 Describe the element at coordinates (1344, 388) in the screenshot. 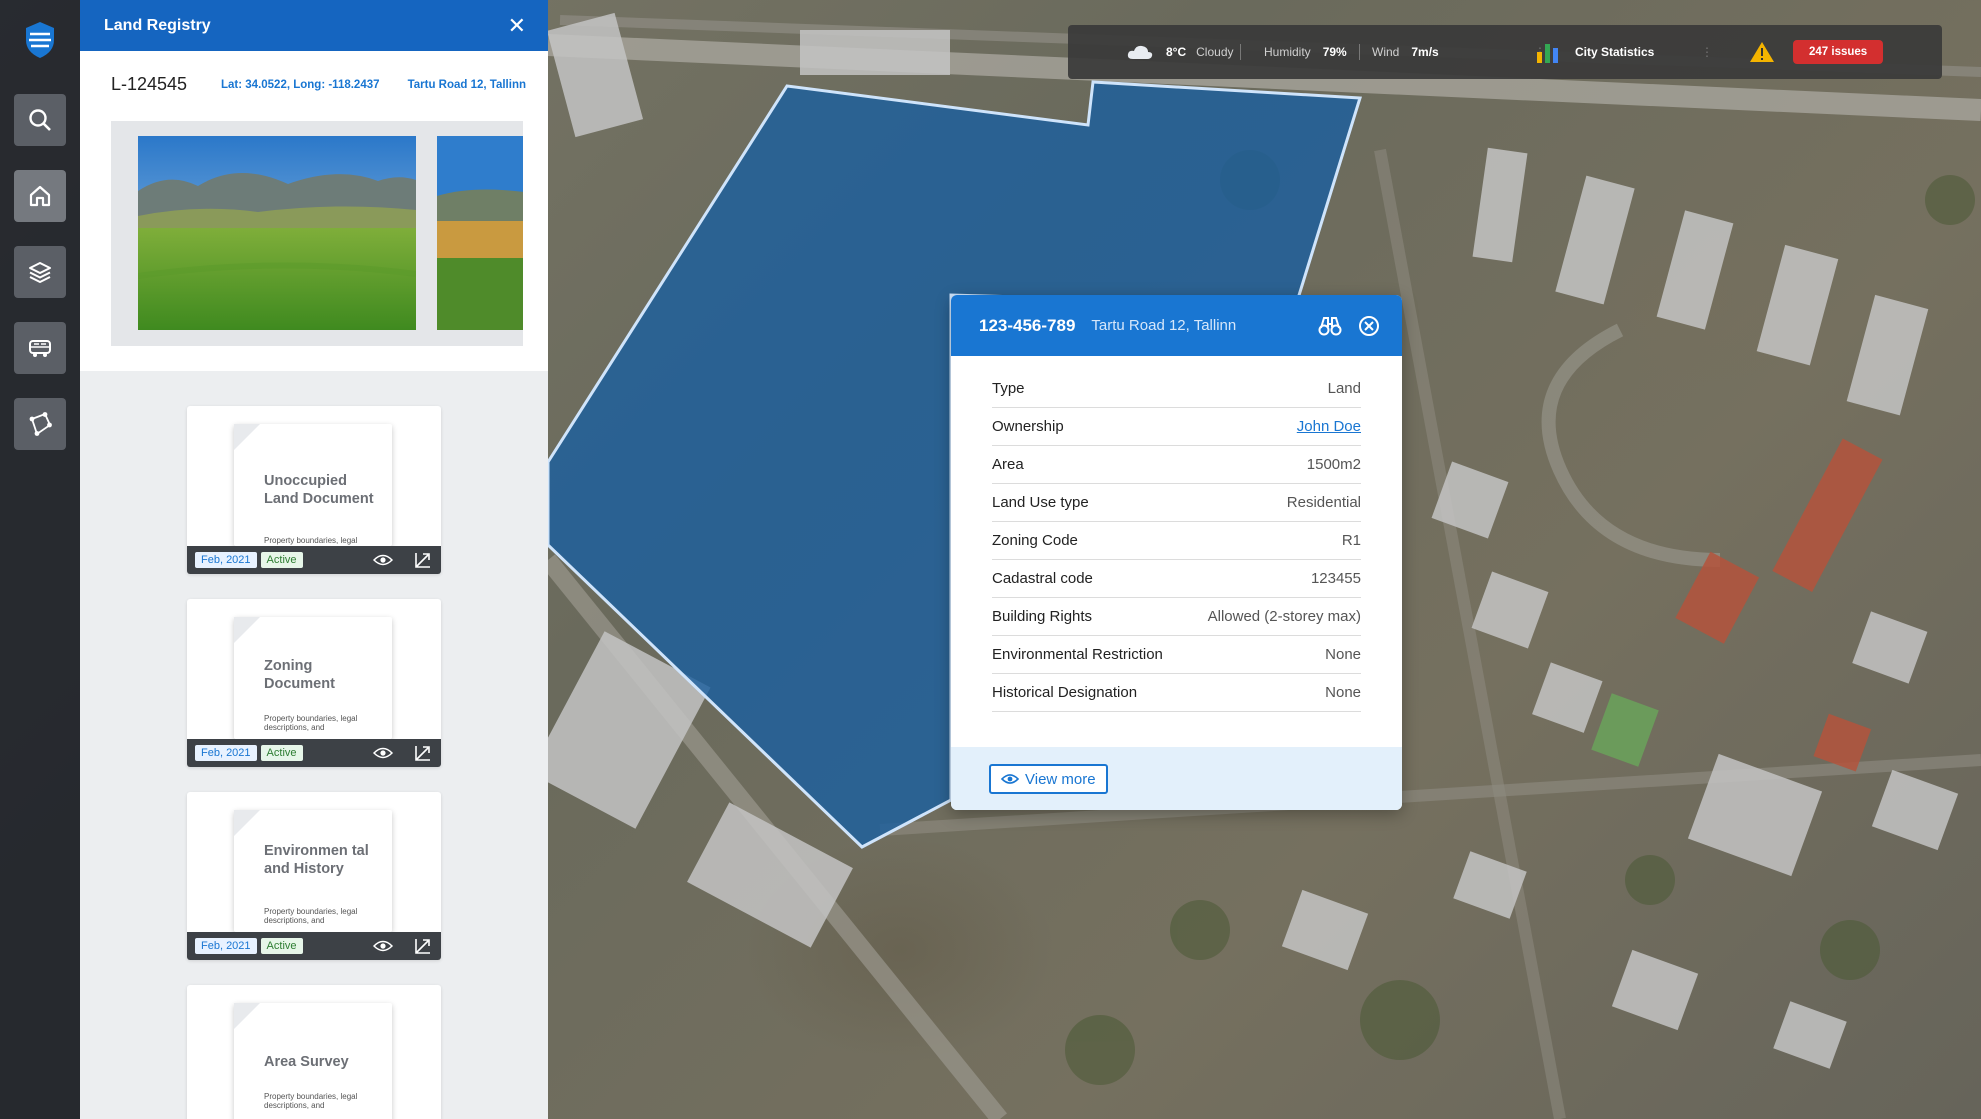

I see `attribute-value: Land` at that location.